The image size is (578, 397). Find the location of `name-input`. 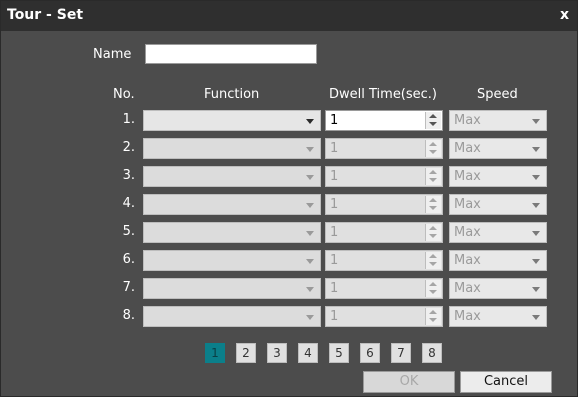

name-input is located at coordinates (231, 54).